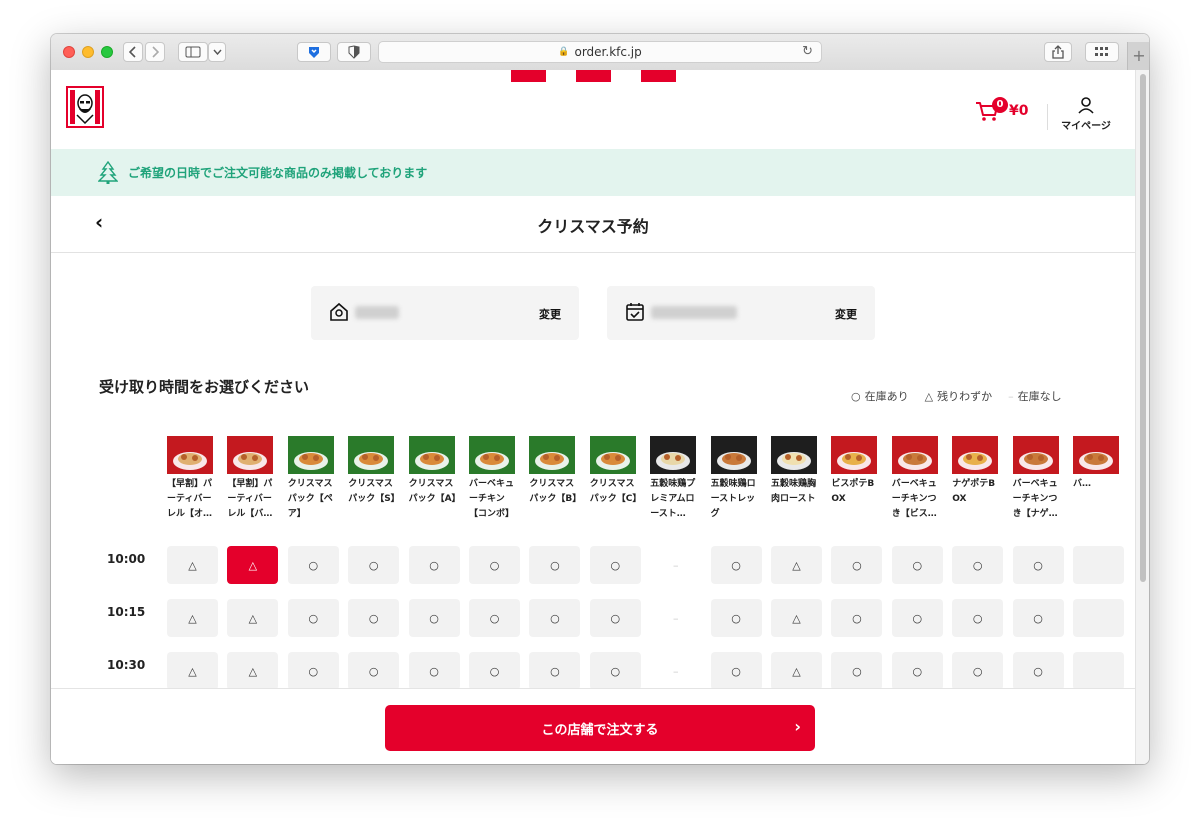 The image size is (1200, 832). I want to click on kfc-logo, so click(85, 107).